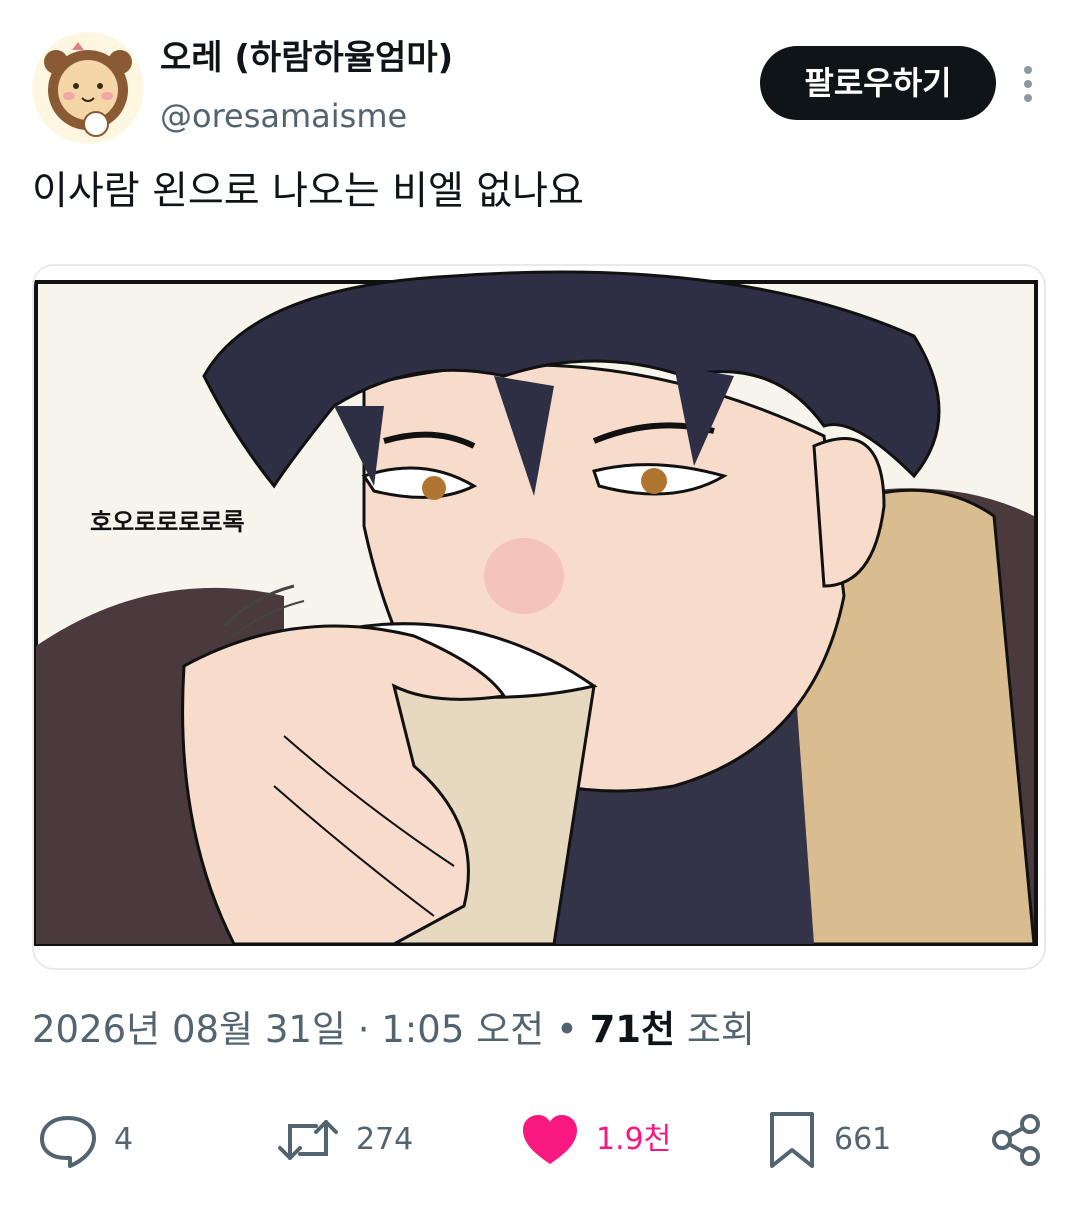 This screenshot has height=1213, width=1080. Describe the element at coordinates (878, 83) in the screenshot. I see `follow-button: 팔로우하기` at that location.